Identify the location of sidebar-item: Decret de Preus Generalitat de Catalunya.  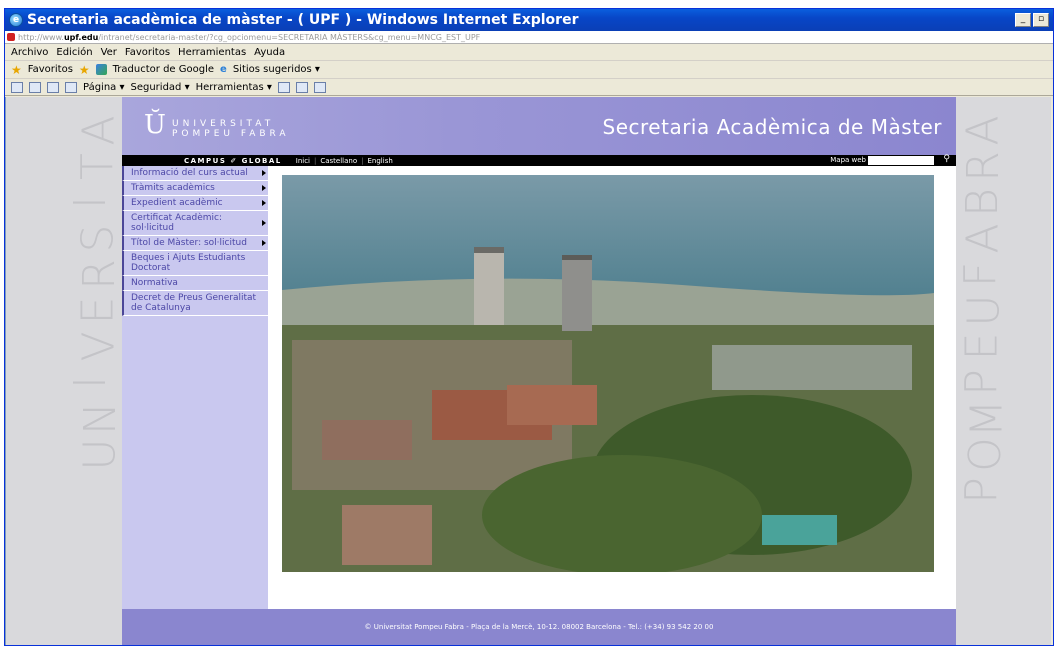
(195, 303).